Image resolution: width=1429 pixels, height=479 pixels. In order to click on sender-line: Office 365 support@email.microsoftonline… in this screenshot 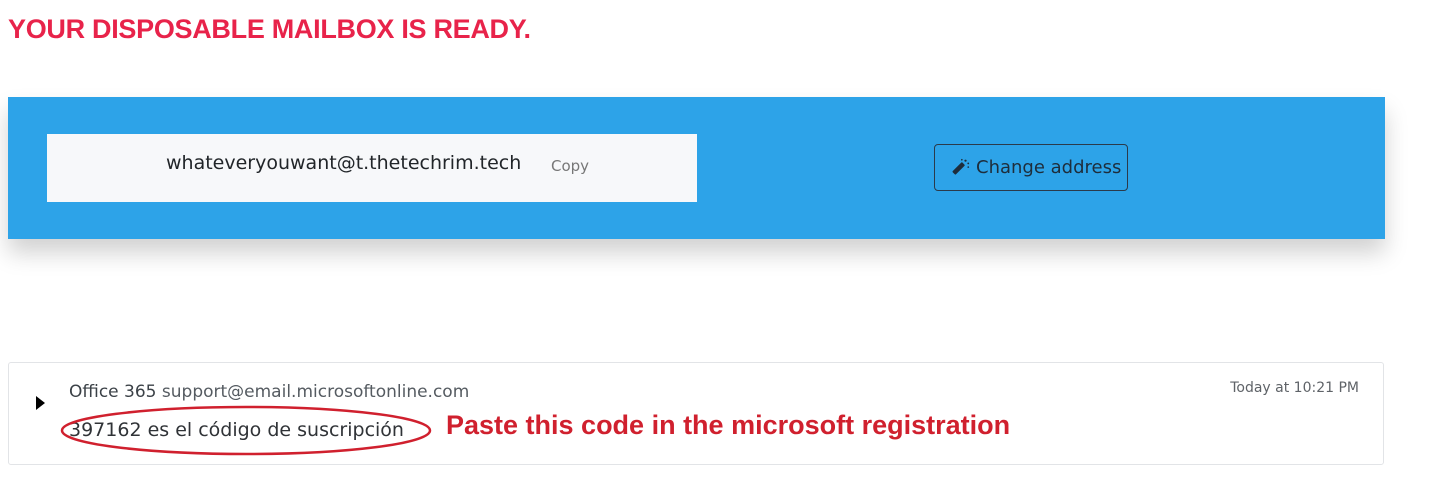, I will do `click(269, 392)`.